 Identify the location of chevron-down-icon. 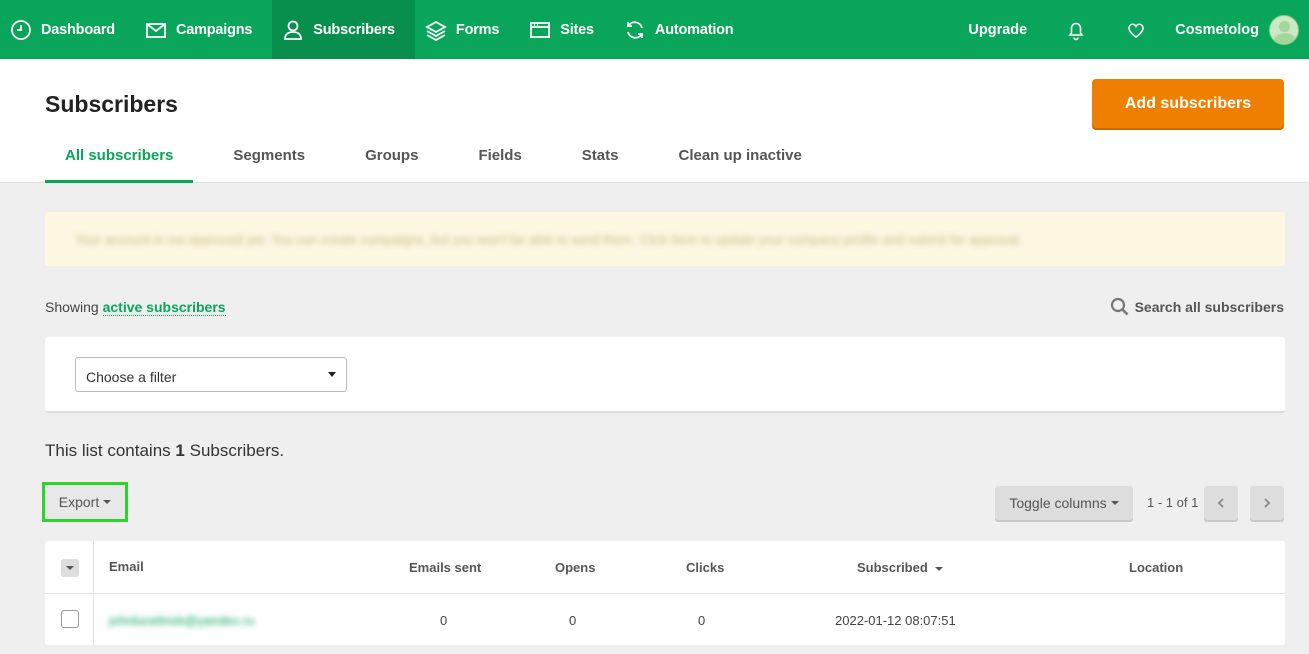
(332, 374).